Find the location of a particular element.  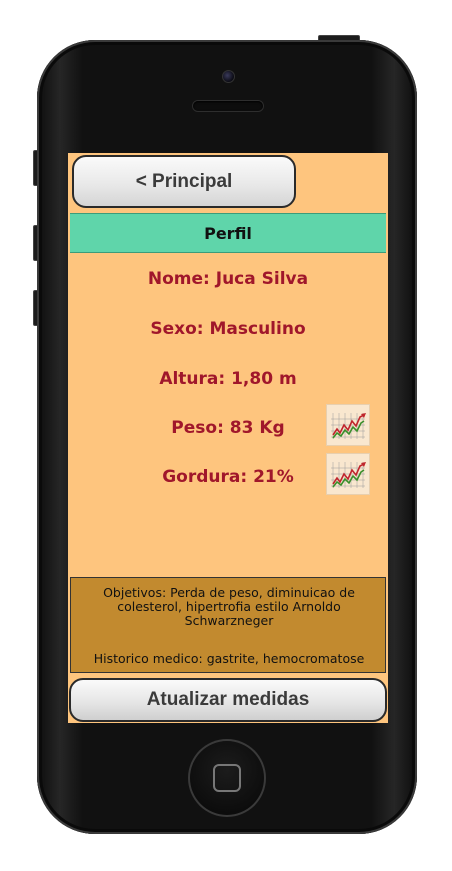

body-fat-trend-button is located at coordinates (348, 474).